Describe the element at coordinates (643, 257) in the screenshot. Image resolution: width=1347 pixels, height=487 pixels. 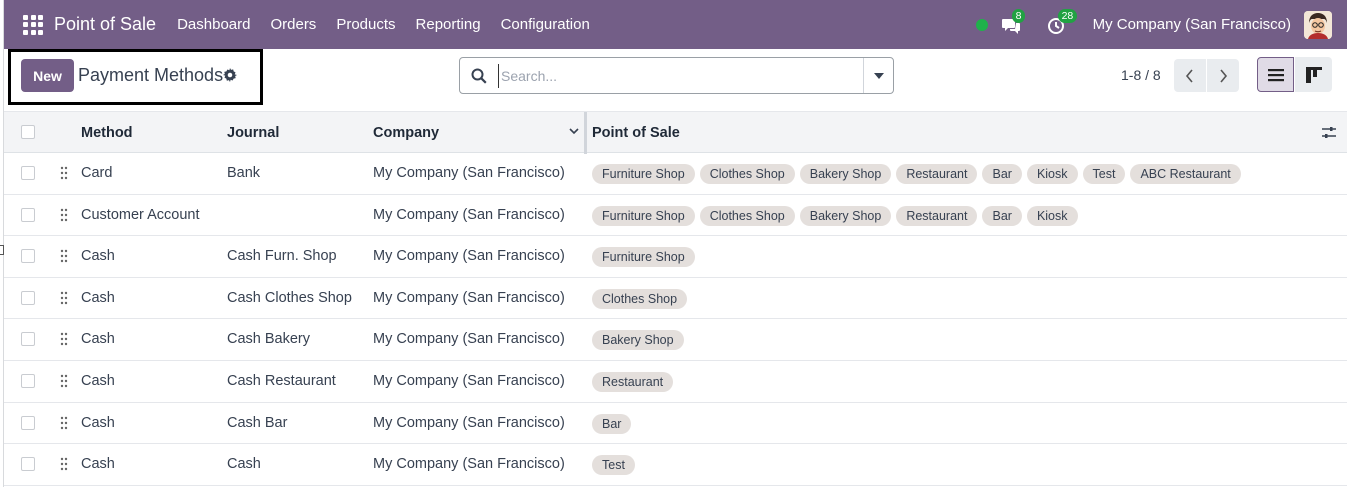
I see `cell-point-of-sale: Furniture Shop` at that location.